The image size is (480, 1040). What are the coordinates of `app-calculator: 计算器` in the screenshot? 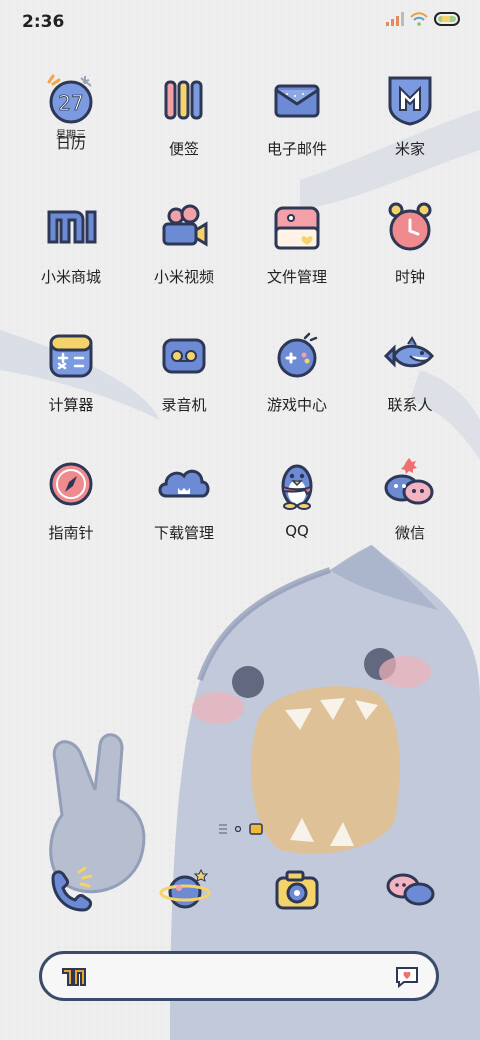 It's located at (71, 370).